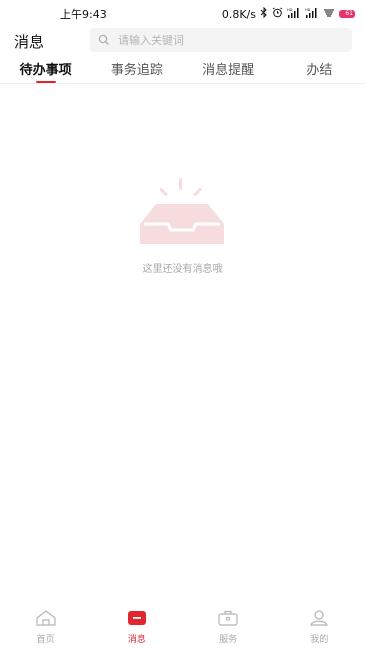  I want to click on alarm-icon, so click(277, 14).